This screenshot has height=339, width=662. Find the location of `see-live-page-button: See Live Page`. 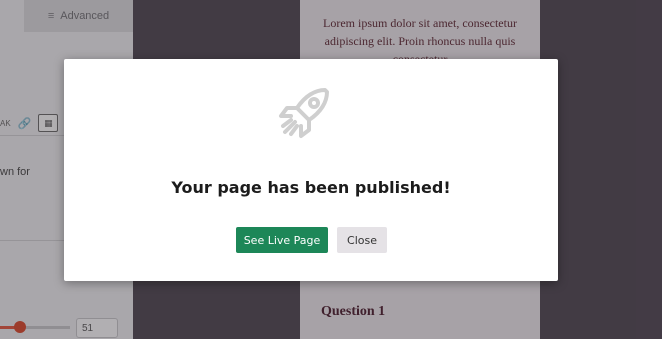

see-live-page-button: See Live Page is located at coordinates (282, 240).